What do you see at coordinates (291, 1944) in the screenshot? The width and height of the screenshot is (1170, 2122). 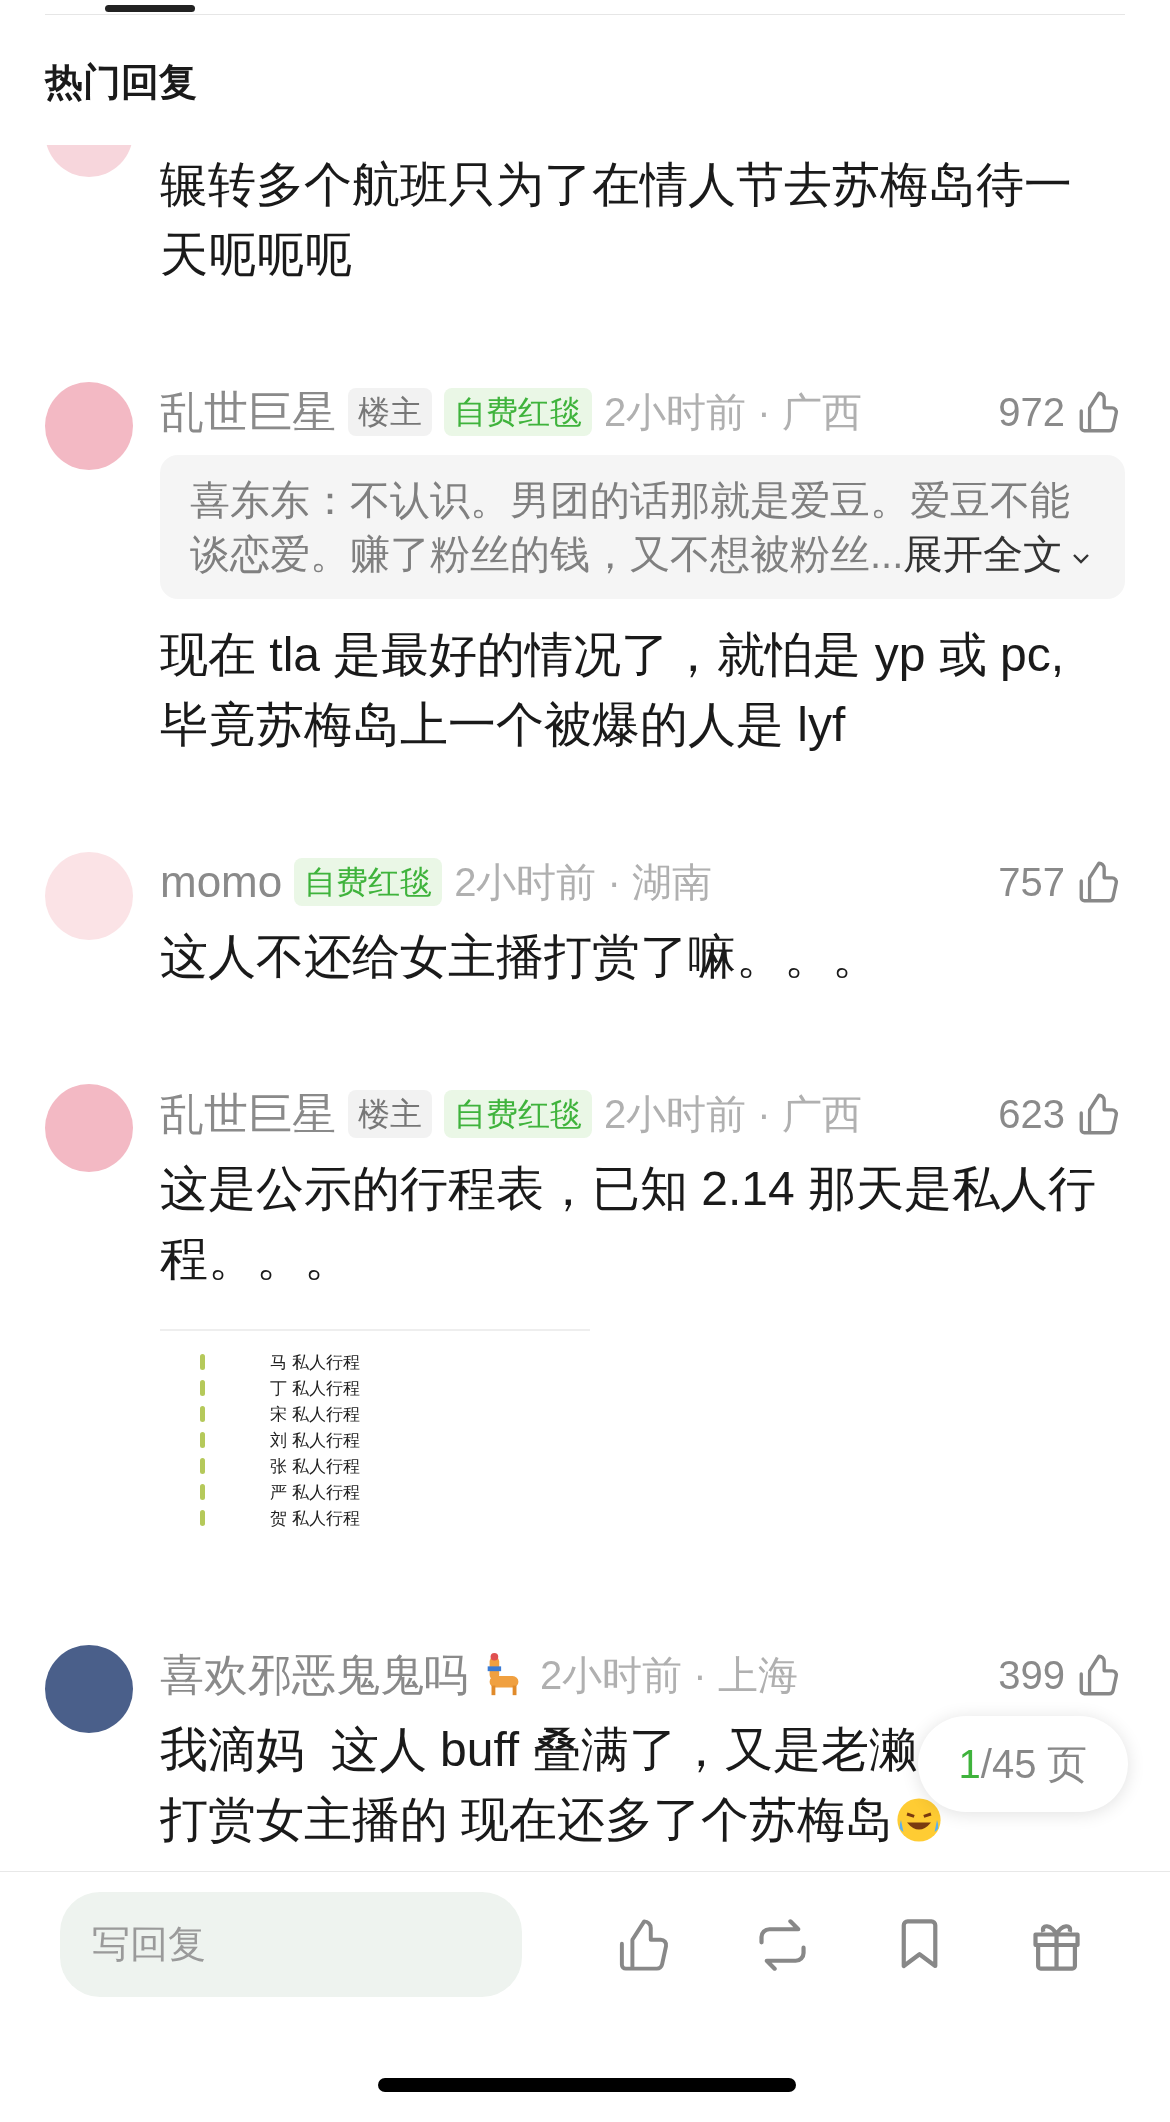 I see `reply-input: 写回复` at bounding box center [291, 1944].